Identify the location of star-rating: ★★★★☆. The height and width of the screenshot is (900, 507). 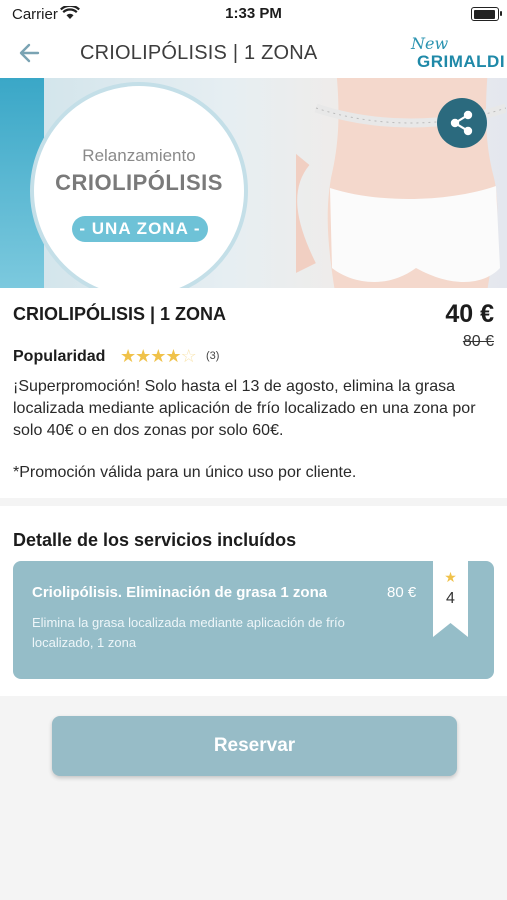
(158, 356).